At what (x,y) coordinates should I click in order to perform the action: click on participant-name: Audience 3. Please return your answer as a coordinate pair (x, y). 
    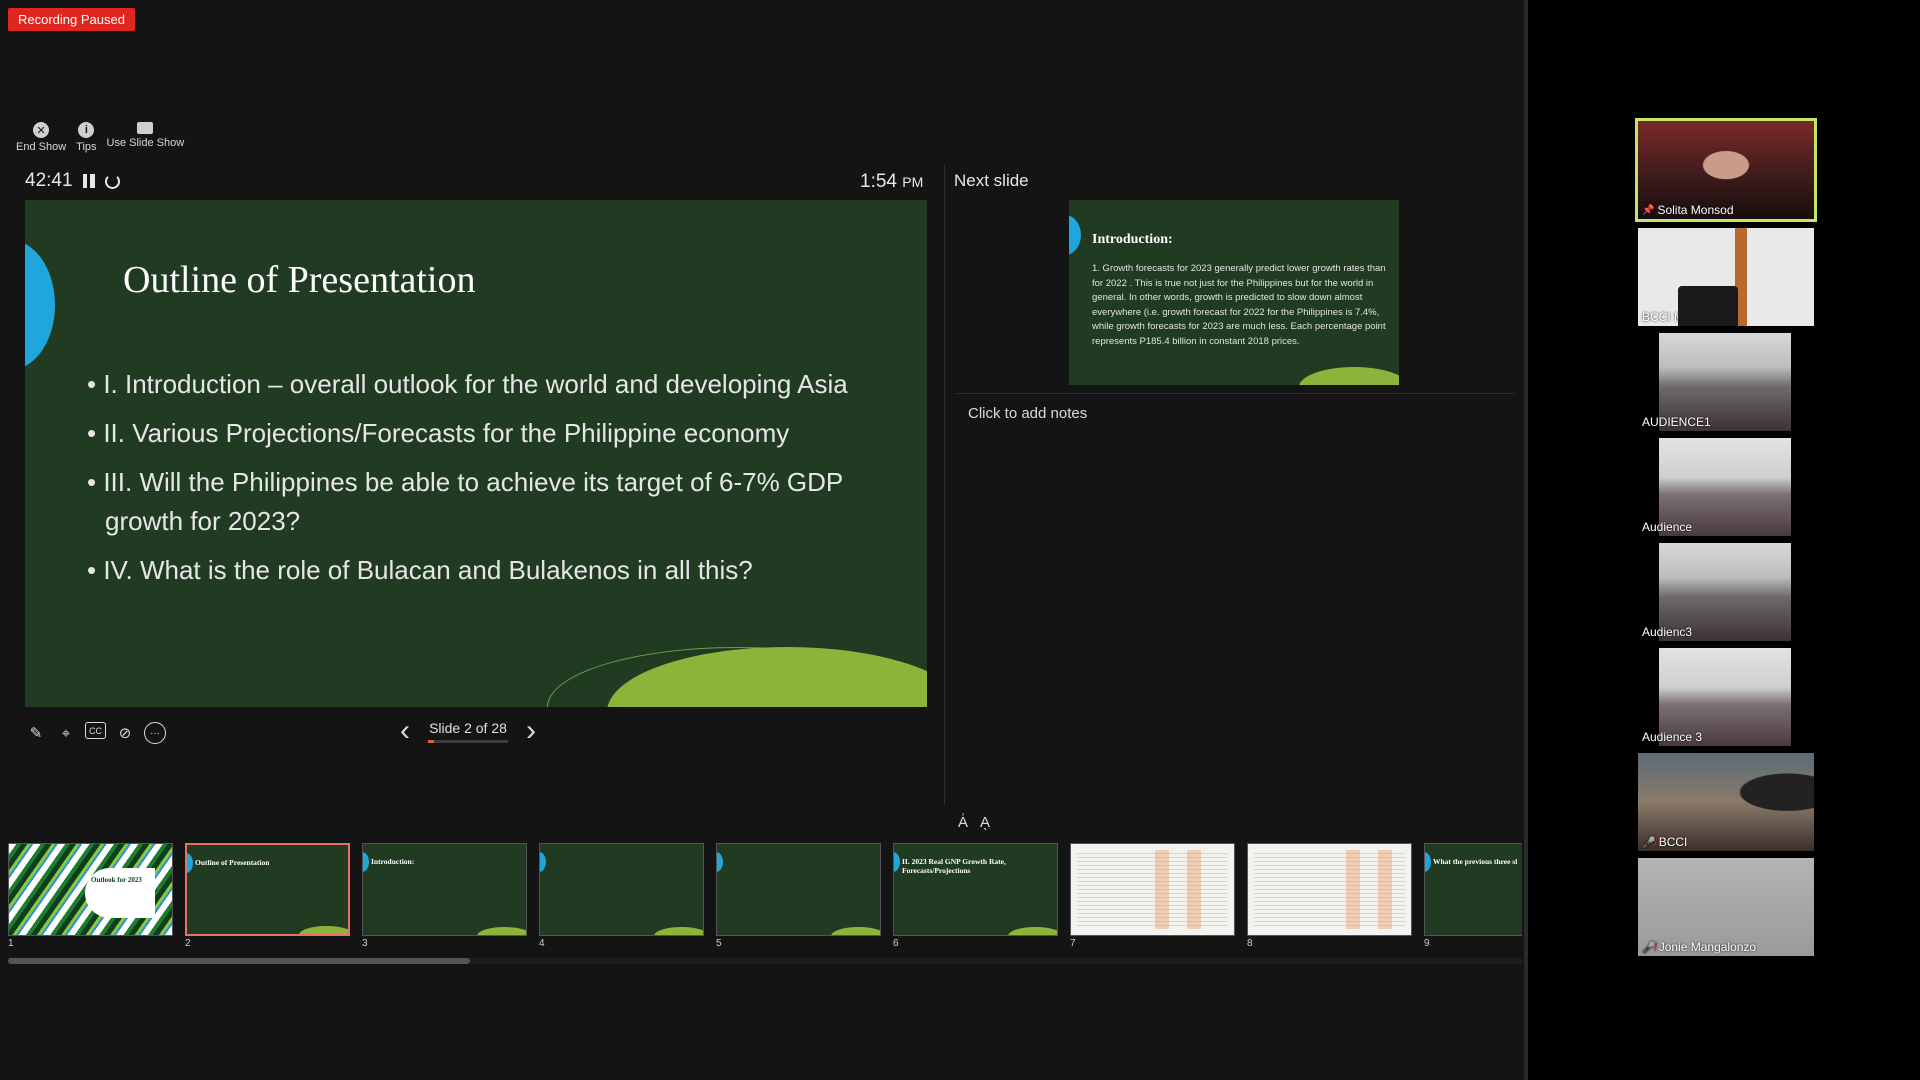
    Looking at the image, I should click on (1672, 737).